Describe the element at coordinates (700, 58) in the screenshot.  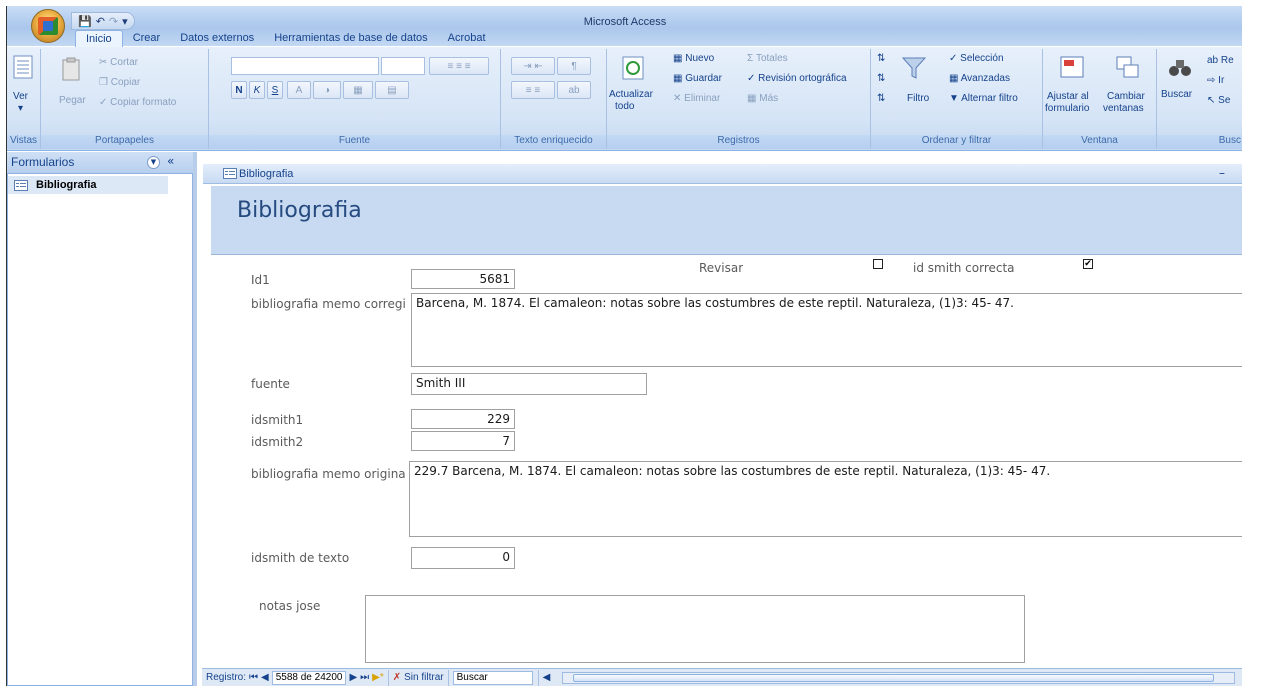
I see `nuevo-label: Nuevo` at that location.